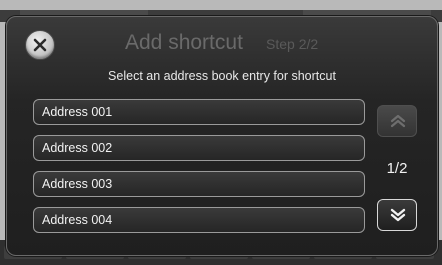 The width and height of the screenshot is (442, 265). I want to click on list-item-address-001: Address 001, so click(199, 112).